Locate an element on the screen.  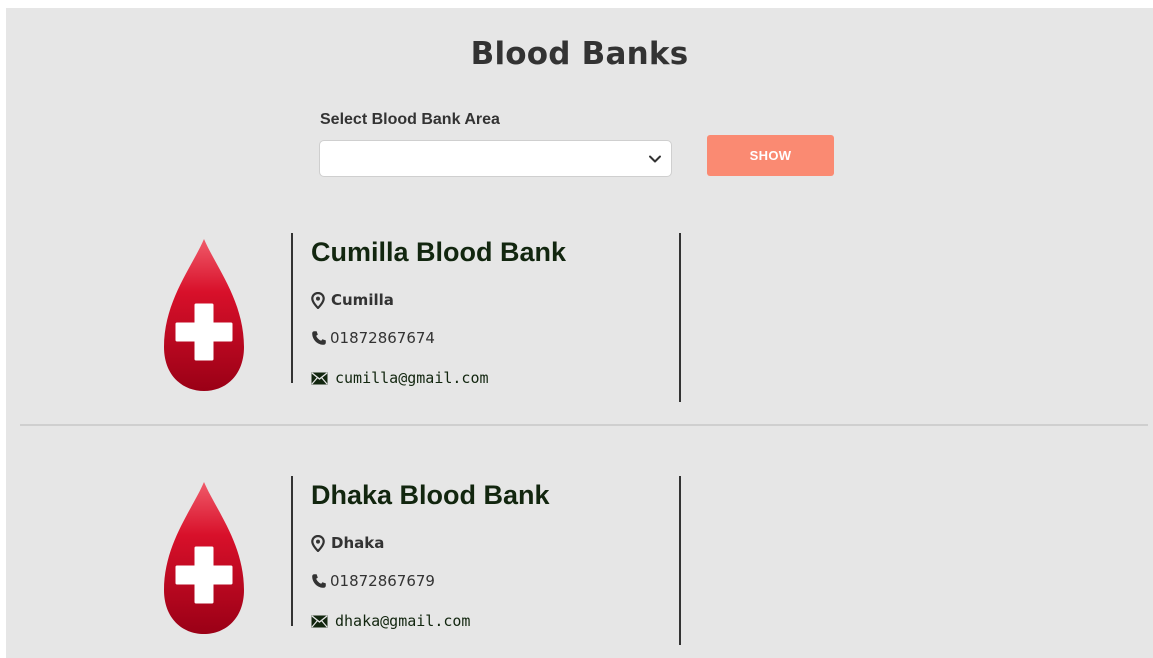
bank-location-text: Dhaka is located at coordinates (358, 543).